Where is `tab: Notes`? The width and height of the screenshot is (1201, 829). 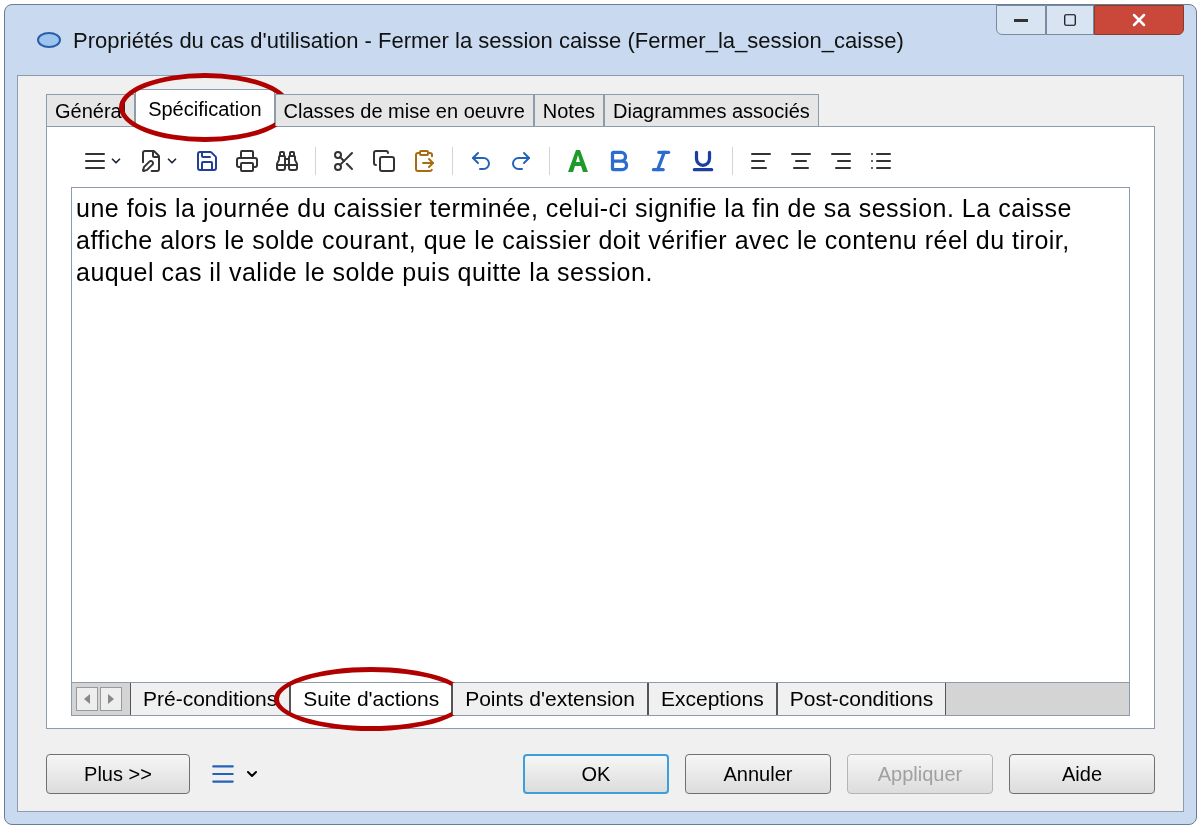 tab: Notes is located at coordinates (569, 110).